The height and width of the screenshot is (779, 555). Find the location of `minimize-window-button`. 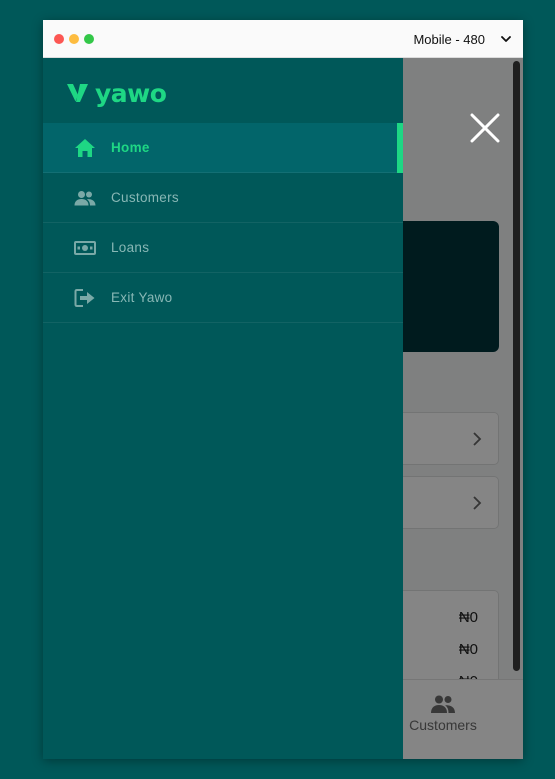

minimize-window-button is located at coordinates (74, 39).